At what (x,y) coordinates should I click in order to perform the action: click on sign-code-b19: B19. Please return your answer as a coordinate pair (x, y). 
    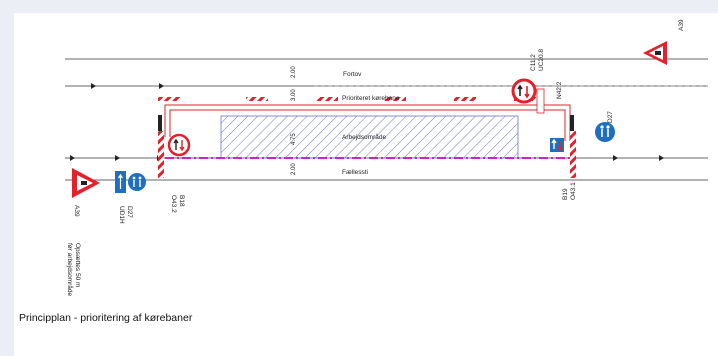
    Looking at the image, I should click on (565, 194).